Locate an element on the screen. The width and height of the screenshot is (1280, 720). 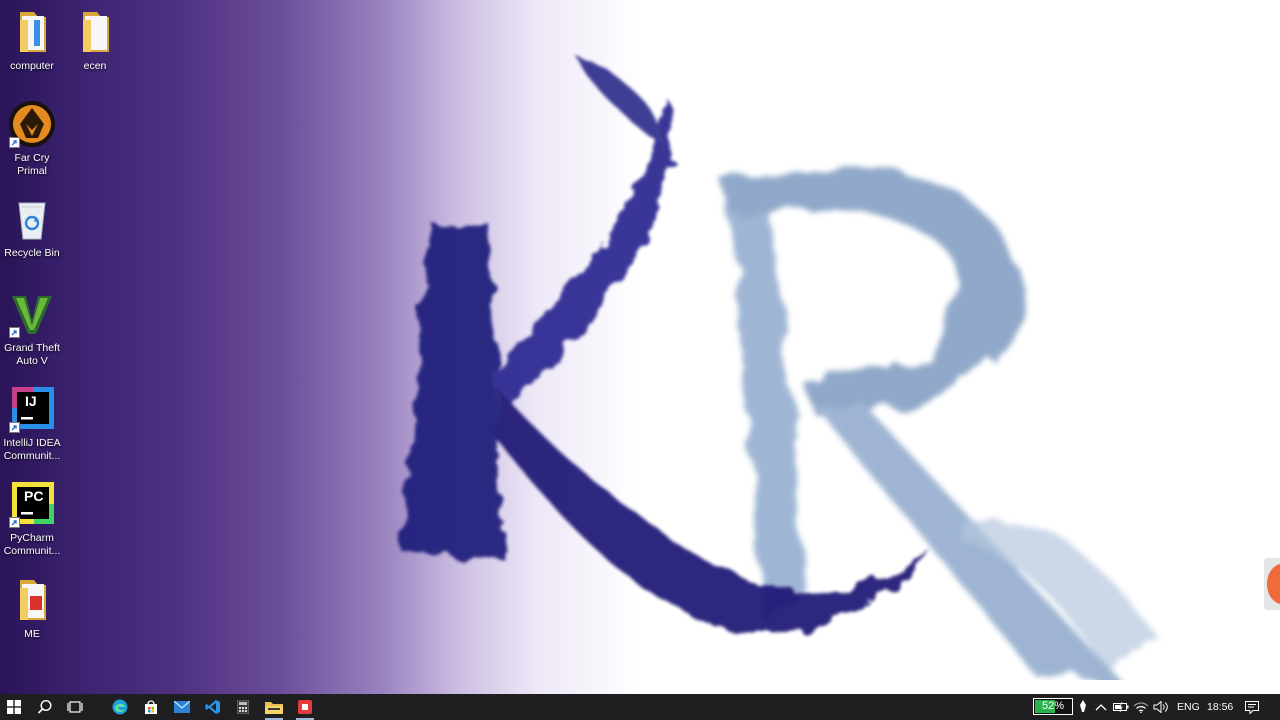
battery-icon is located at coordinates (1121, 707).